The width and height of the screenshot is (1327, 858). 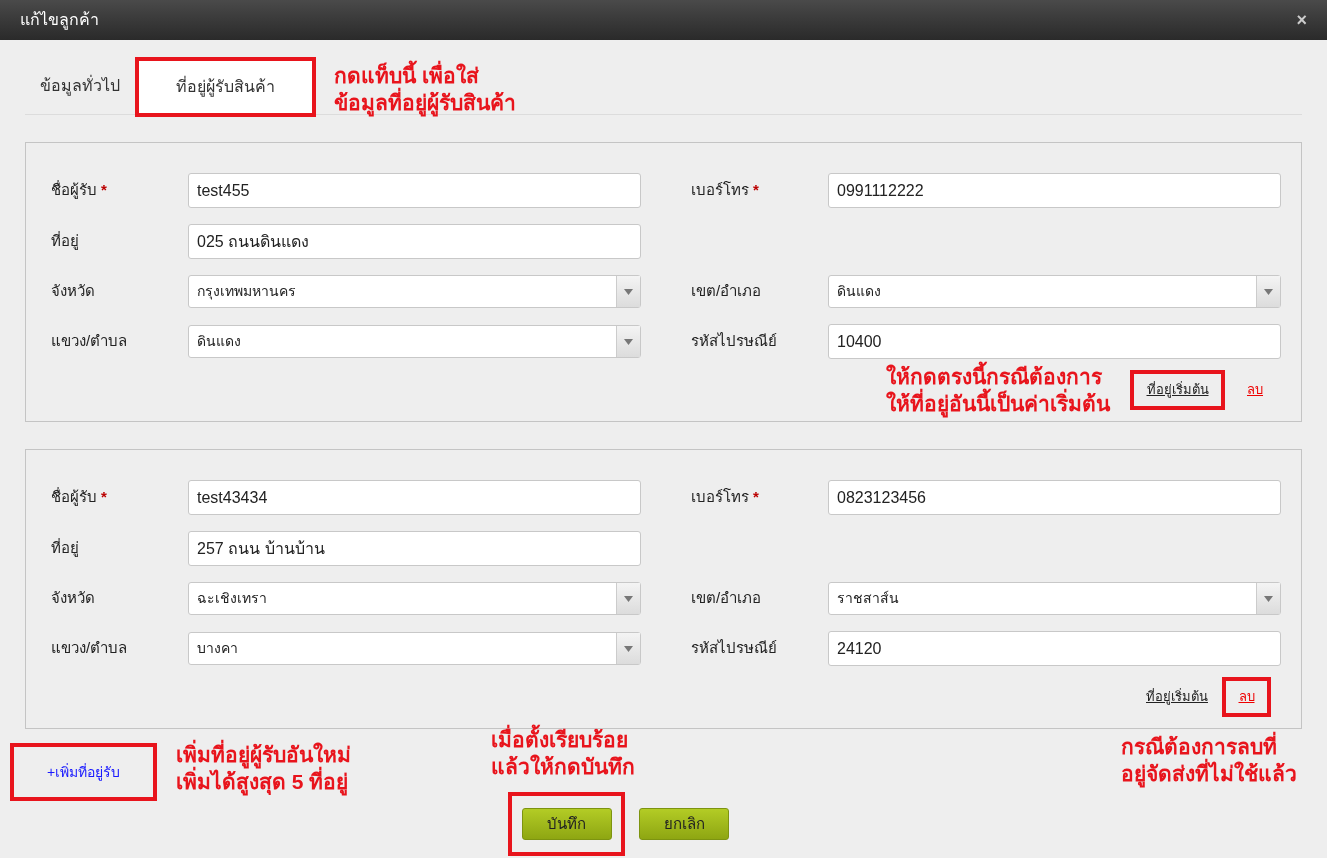 I want to click on input-field: 10400, so click(x=1054, y=341).